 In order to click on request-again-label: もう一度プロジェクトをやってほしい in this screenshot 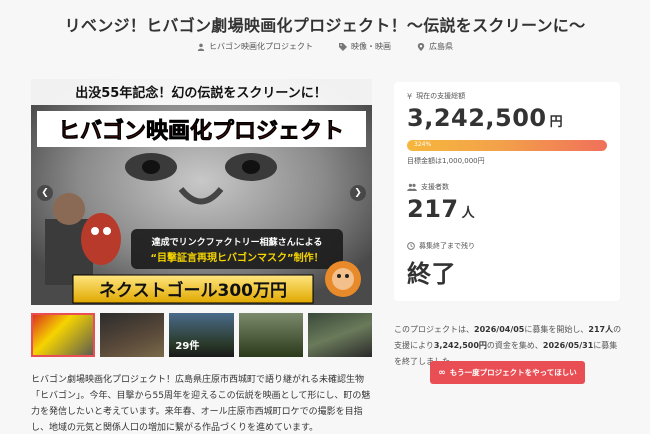, I will do `click(513, 372)`.